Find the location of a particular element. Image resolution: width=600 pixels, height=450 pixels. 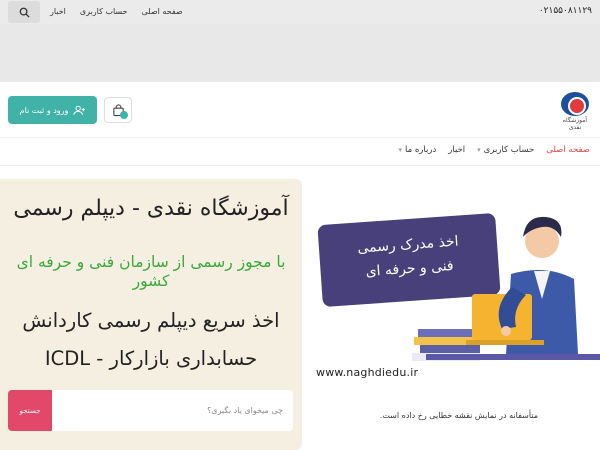

hero-search-button: جستجو is located at coordinates (30, 410).